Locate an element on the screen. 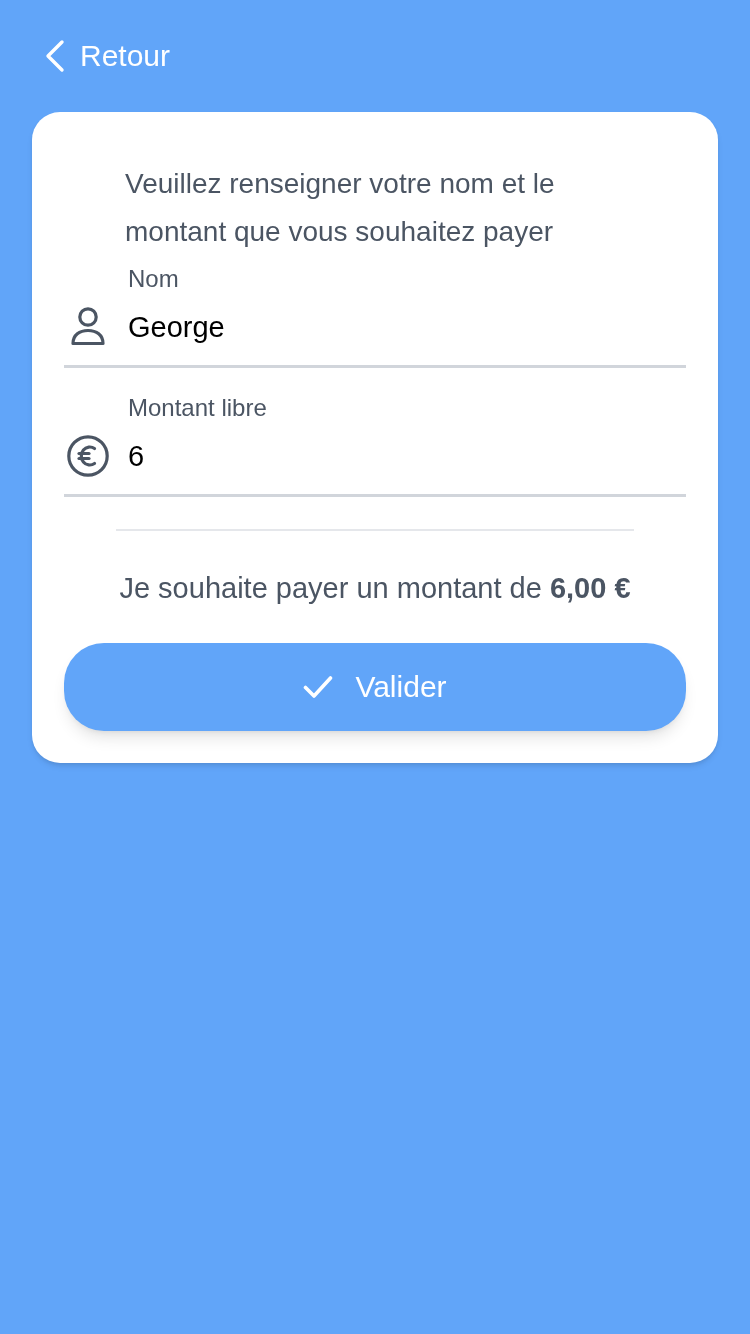 This screenshot has width=750, height=1334. chevron-left-icon is located at coordinates (55, 56).